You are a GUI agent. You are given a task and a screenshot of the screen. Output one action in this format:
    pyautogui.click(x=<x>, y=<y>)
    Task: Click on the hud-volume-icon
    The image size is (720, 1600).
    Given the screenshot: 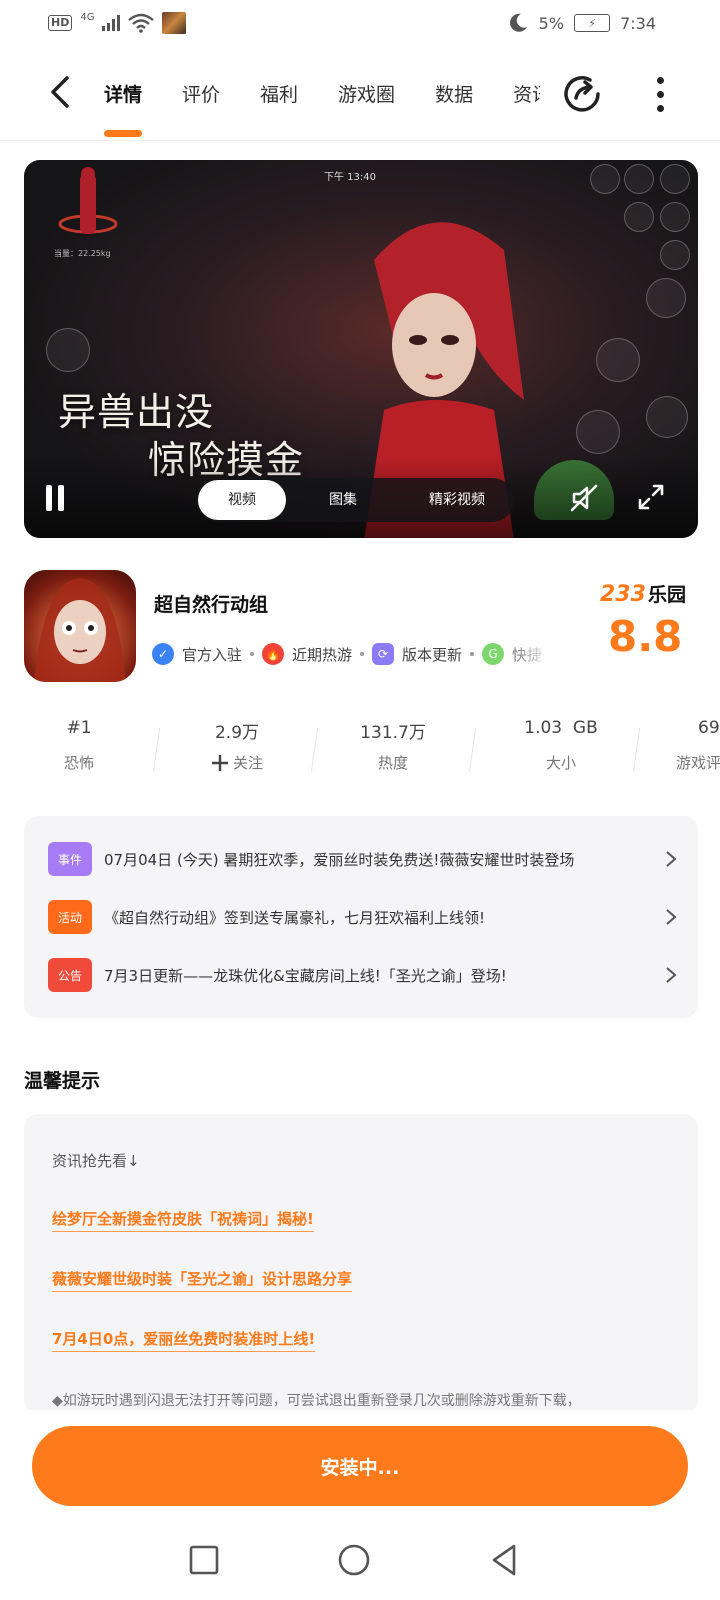 What is the action you would take?
    pyautogui.click(x=605, y=179)
    